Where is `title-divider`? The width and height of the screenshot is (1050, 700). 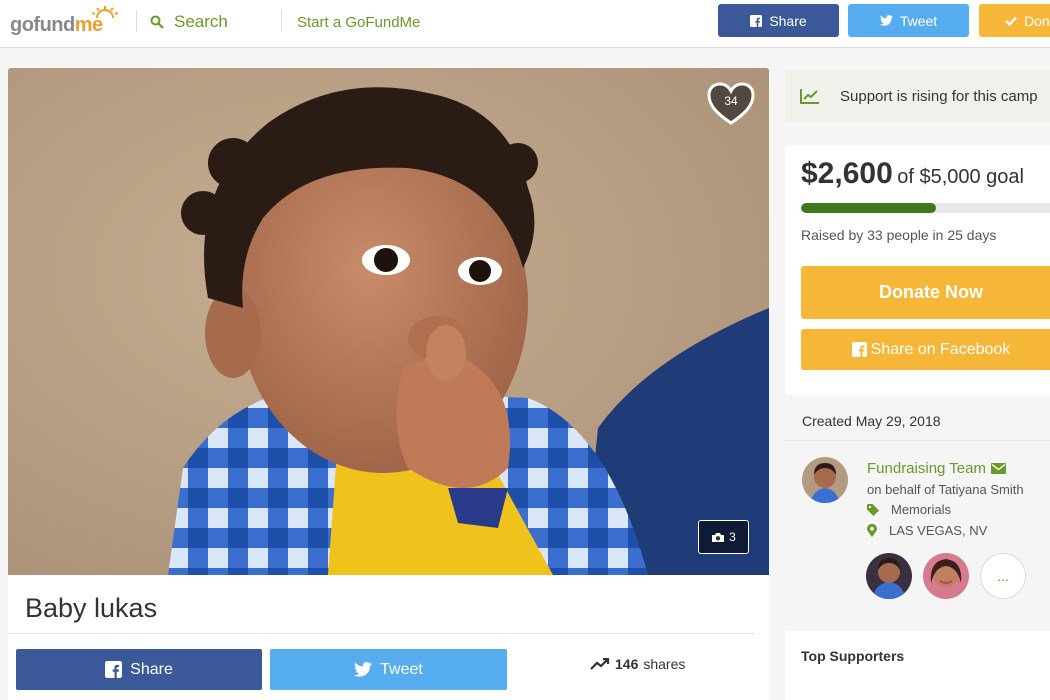
title-divider is located at coordinates (381, 633).